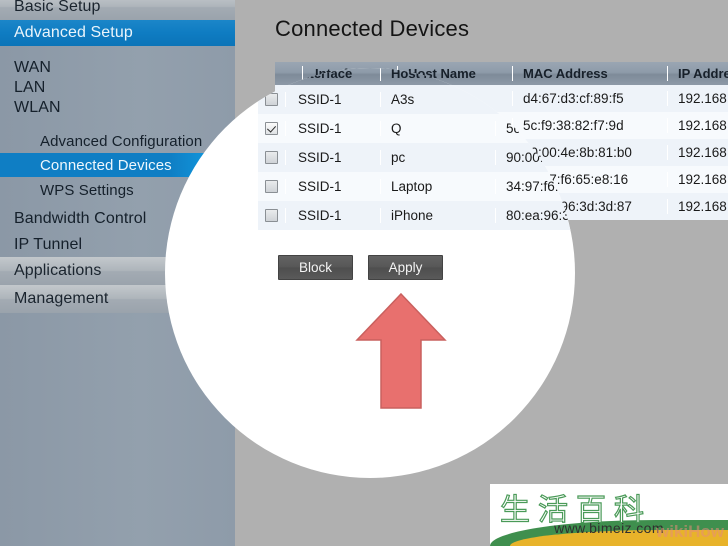  I want to click on sidebar-item-label: Applications, so click(58, 270).